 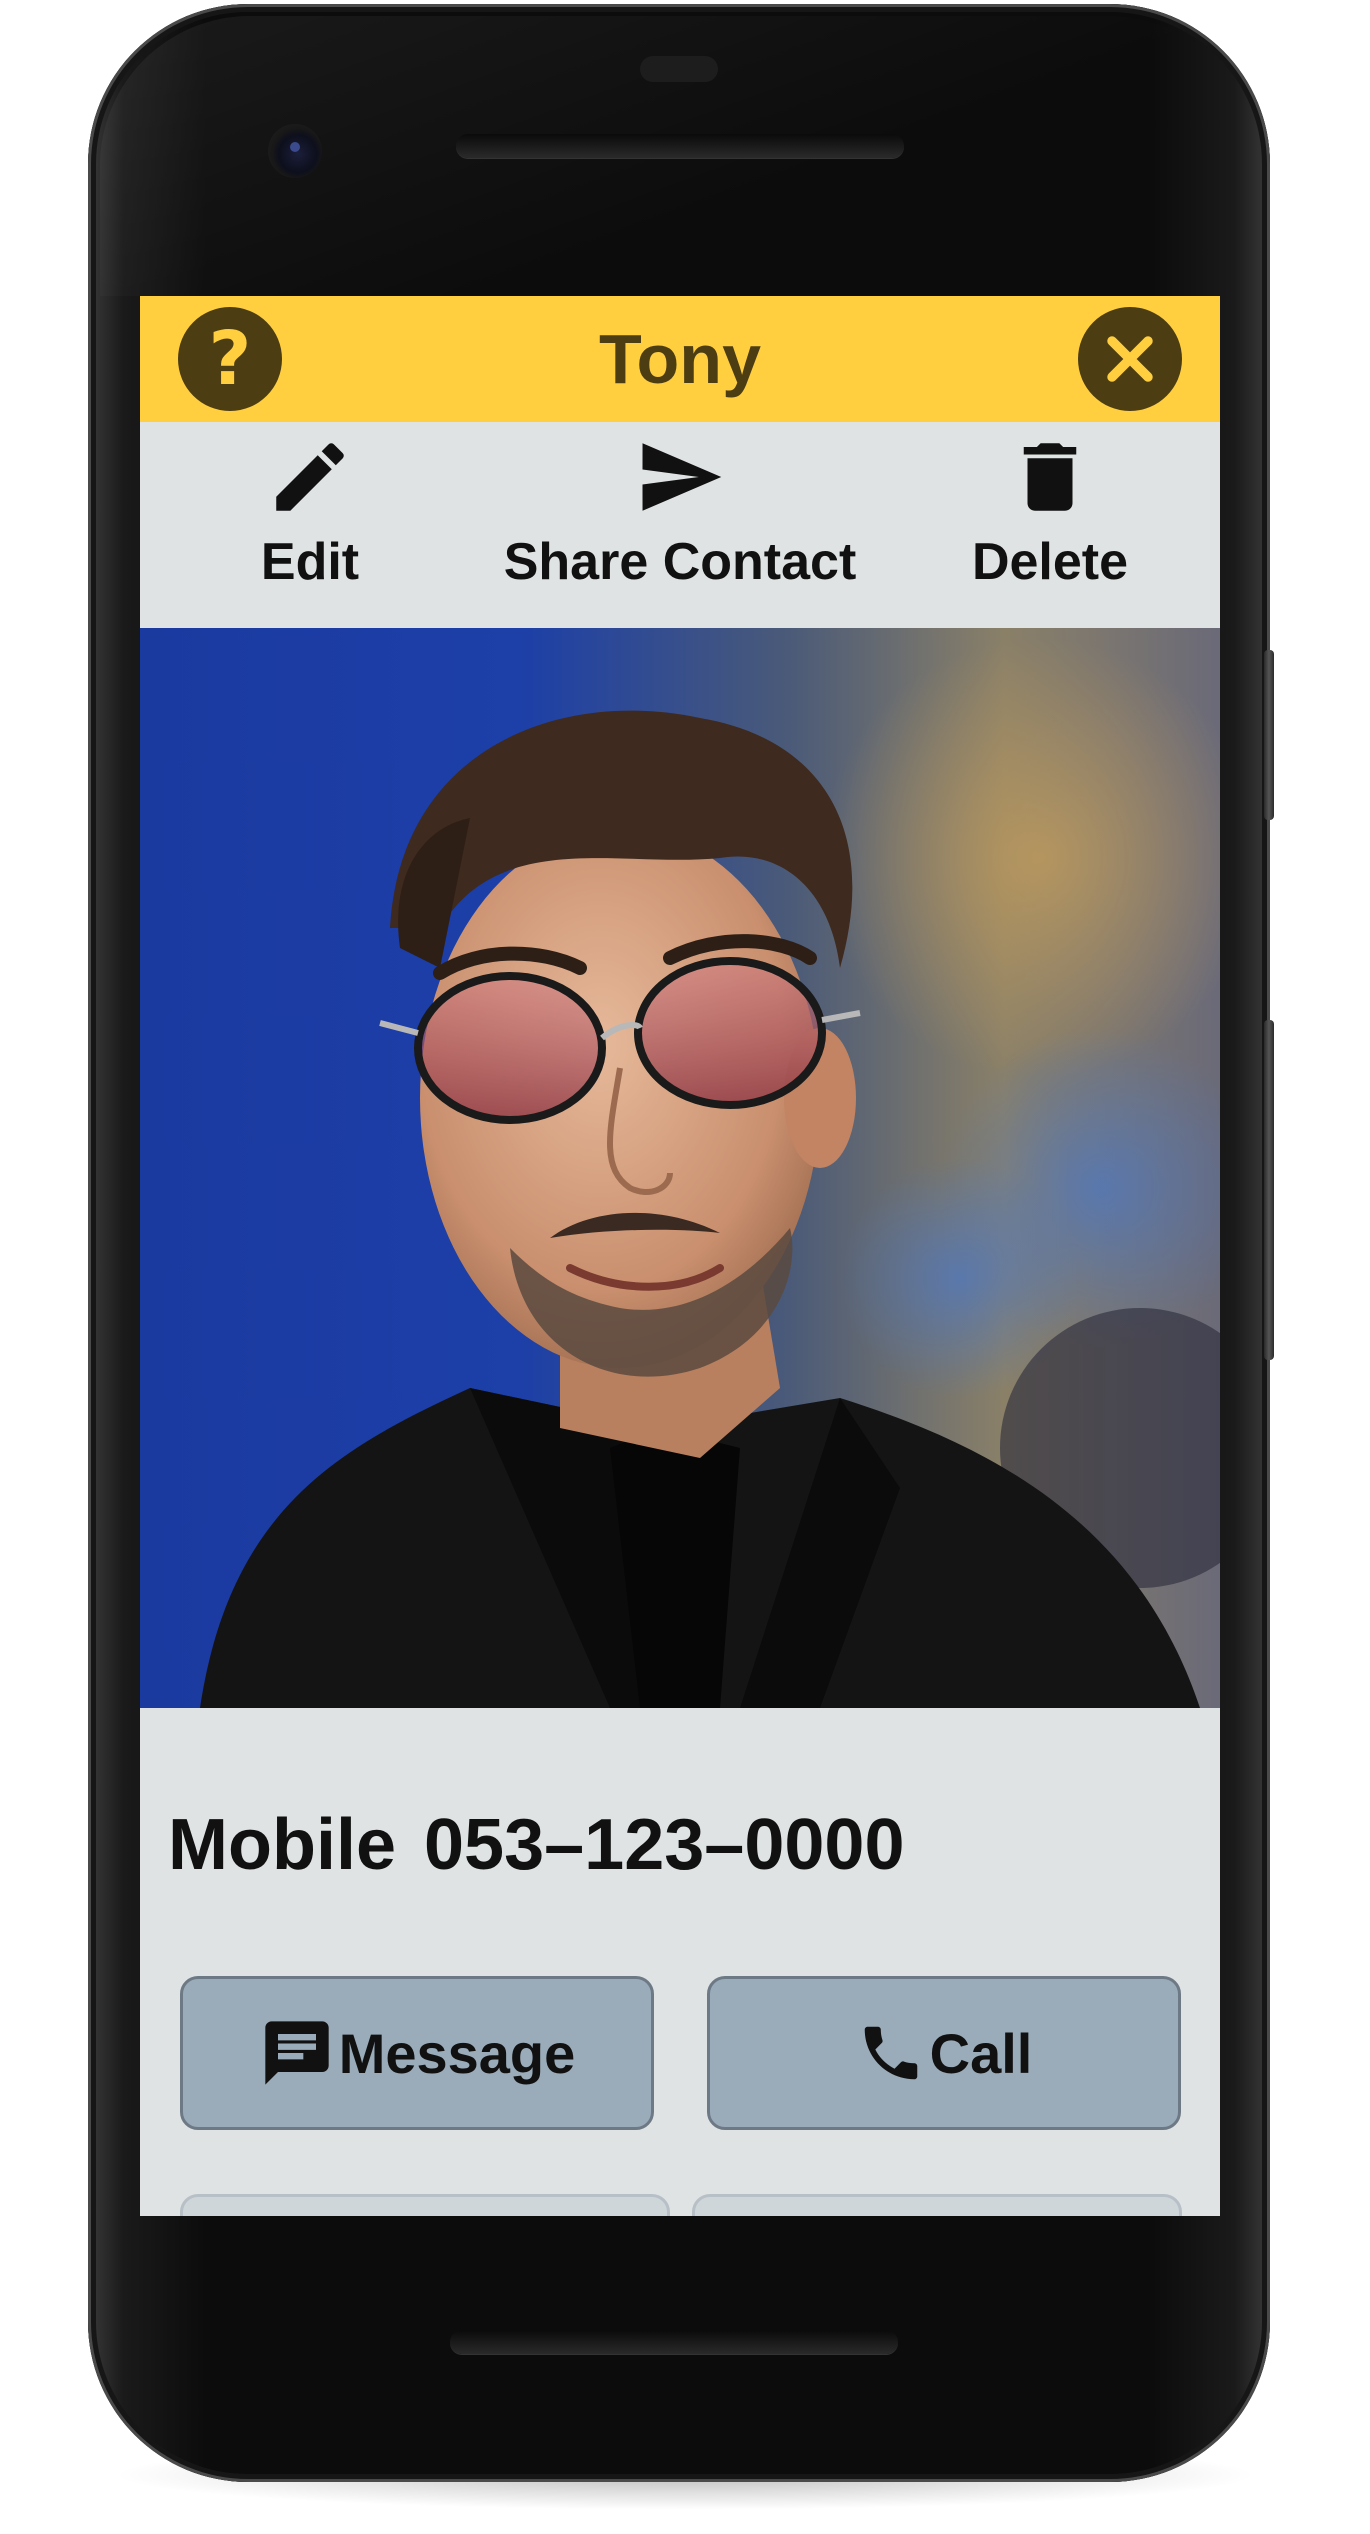 What do you see at coordinates (1050, 562) in the screenshot?
I see `delete-label: Delete` at bounding box center [1050, 562].